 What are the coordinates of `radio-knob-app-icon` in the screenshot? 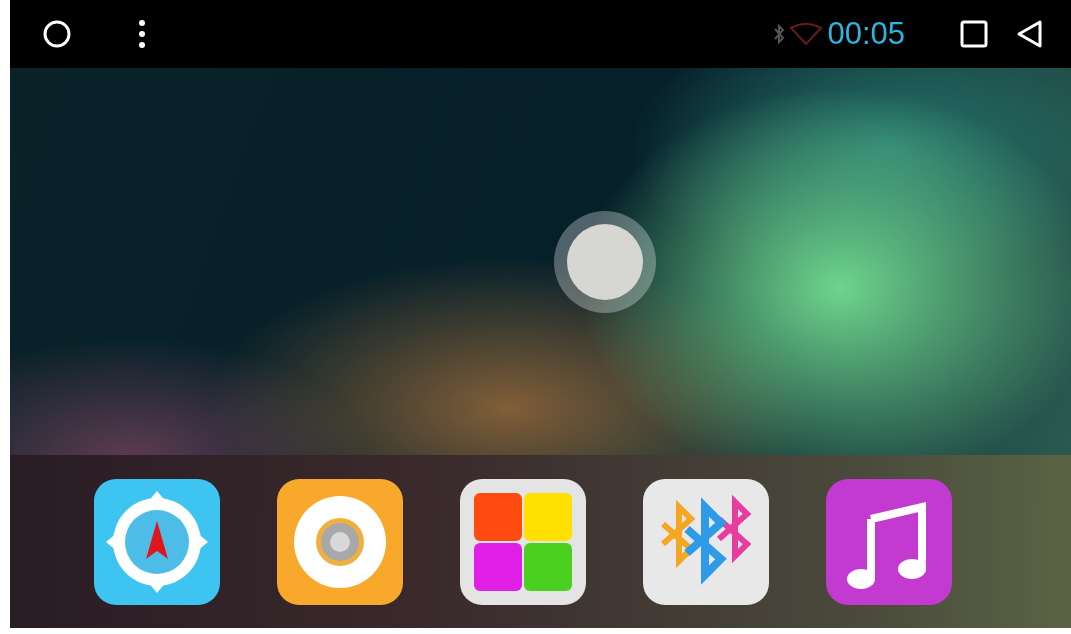 It's located at (339, 541).